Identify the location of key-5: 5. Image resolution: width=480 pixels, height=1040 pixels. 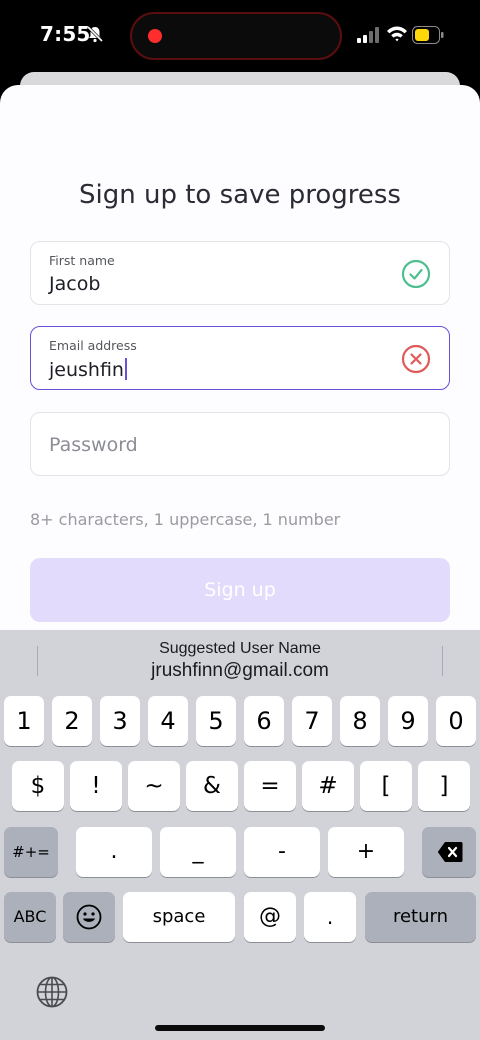
(216, 721).